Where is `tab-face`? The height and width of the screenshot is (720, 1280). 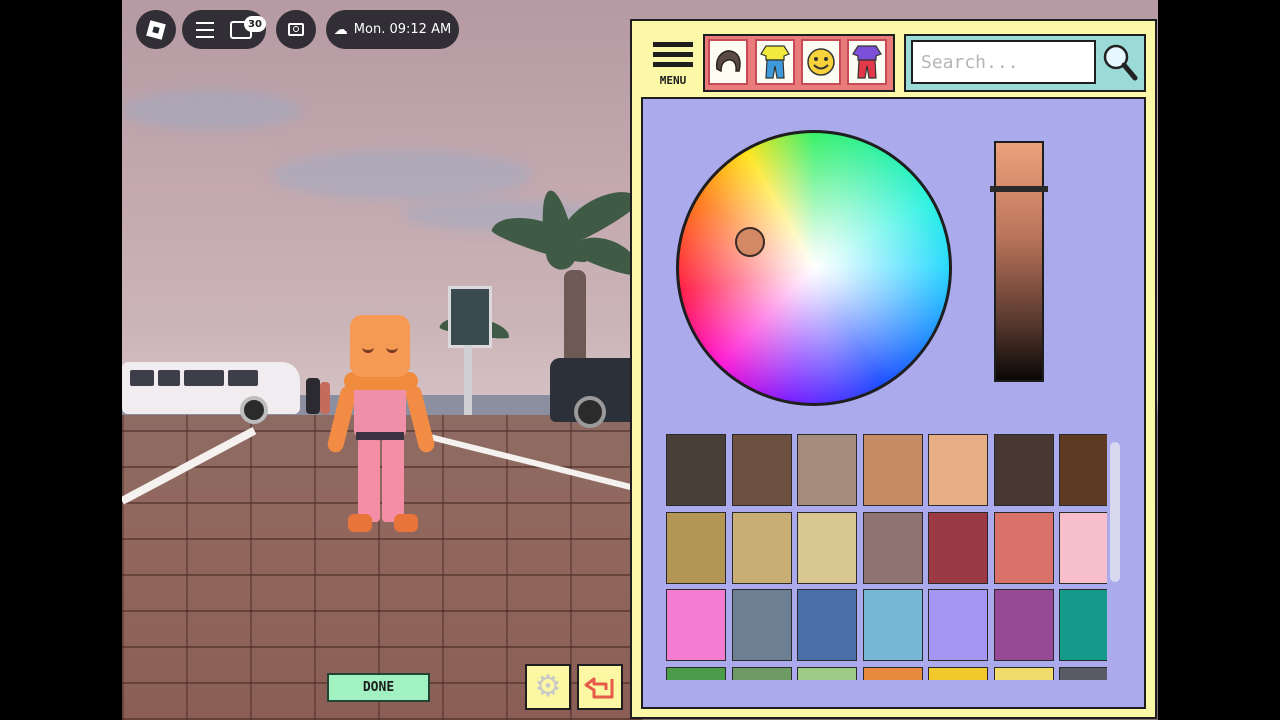
tab-face is located at coordinates (821, 62).